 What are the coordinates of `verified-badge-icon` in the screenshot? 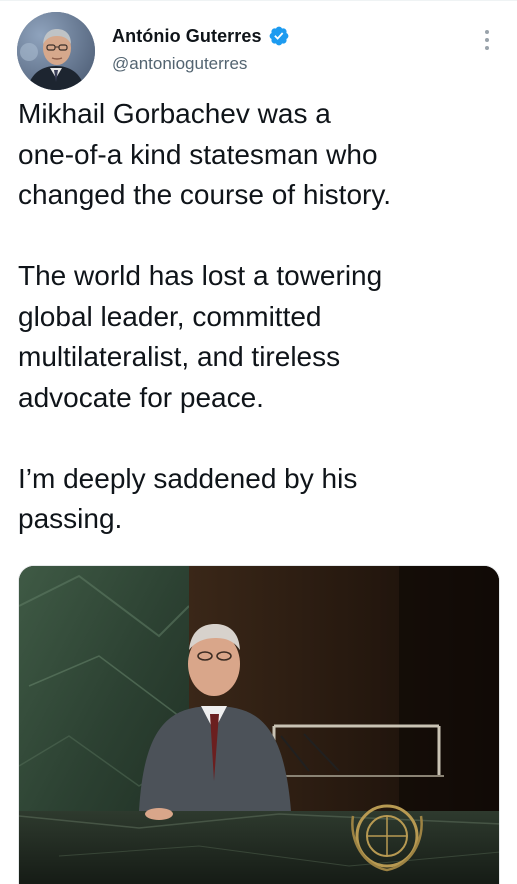 It's located at (279, 36).